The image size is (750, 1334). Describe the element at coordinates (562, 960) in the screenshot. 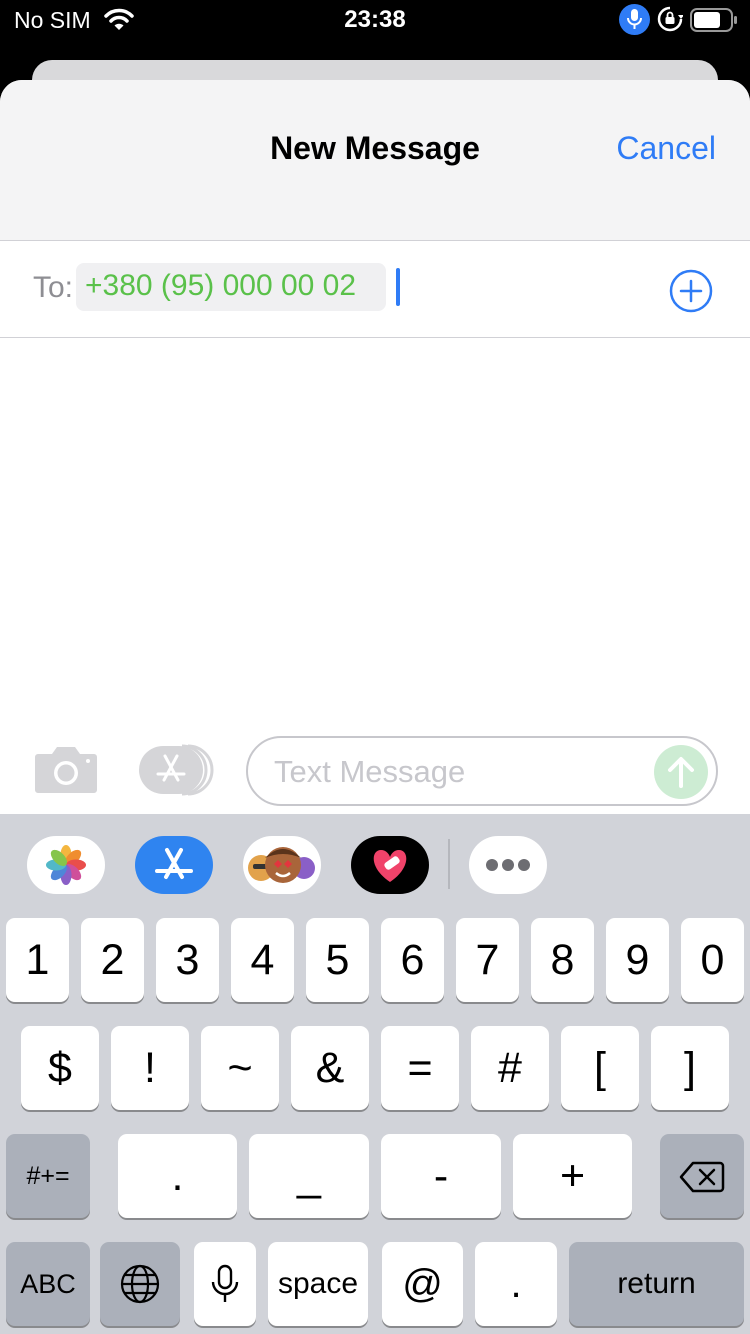

I see `key-8: 8` at that location.